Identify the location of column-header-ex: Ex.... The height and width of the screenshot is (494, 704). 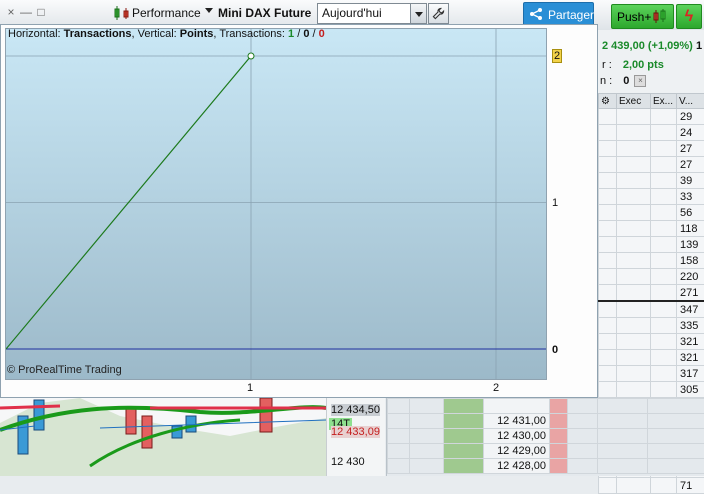
(664, 101).